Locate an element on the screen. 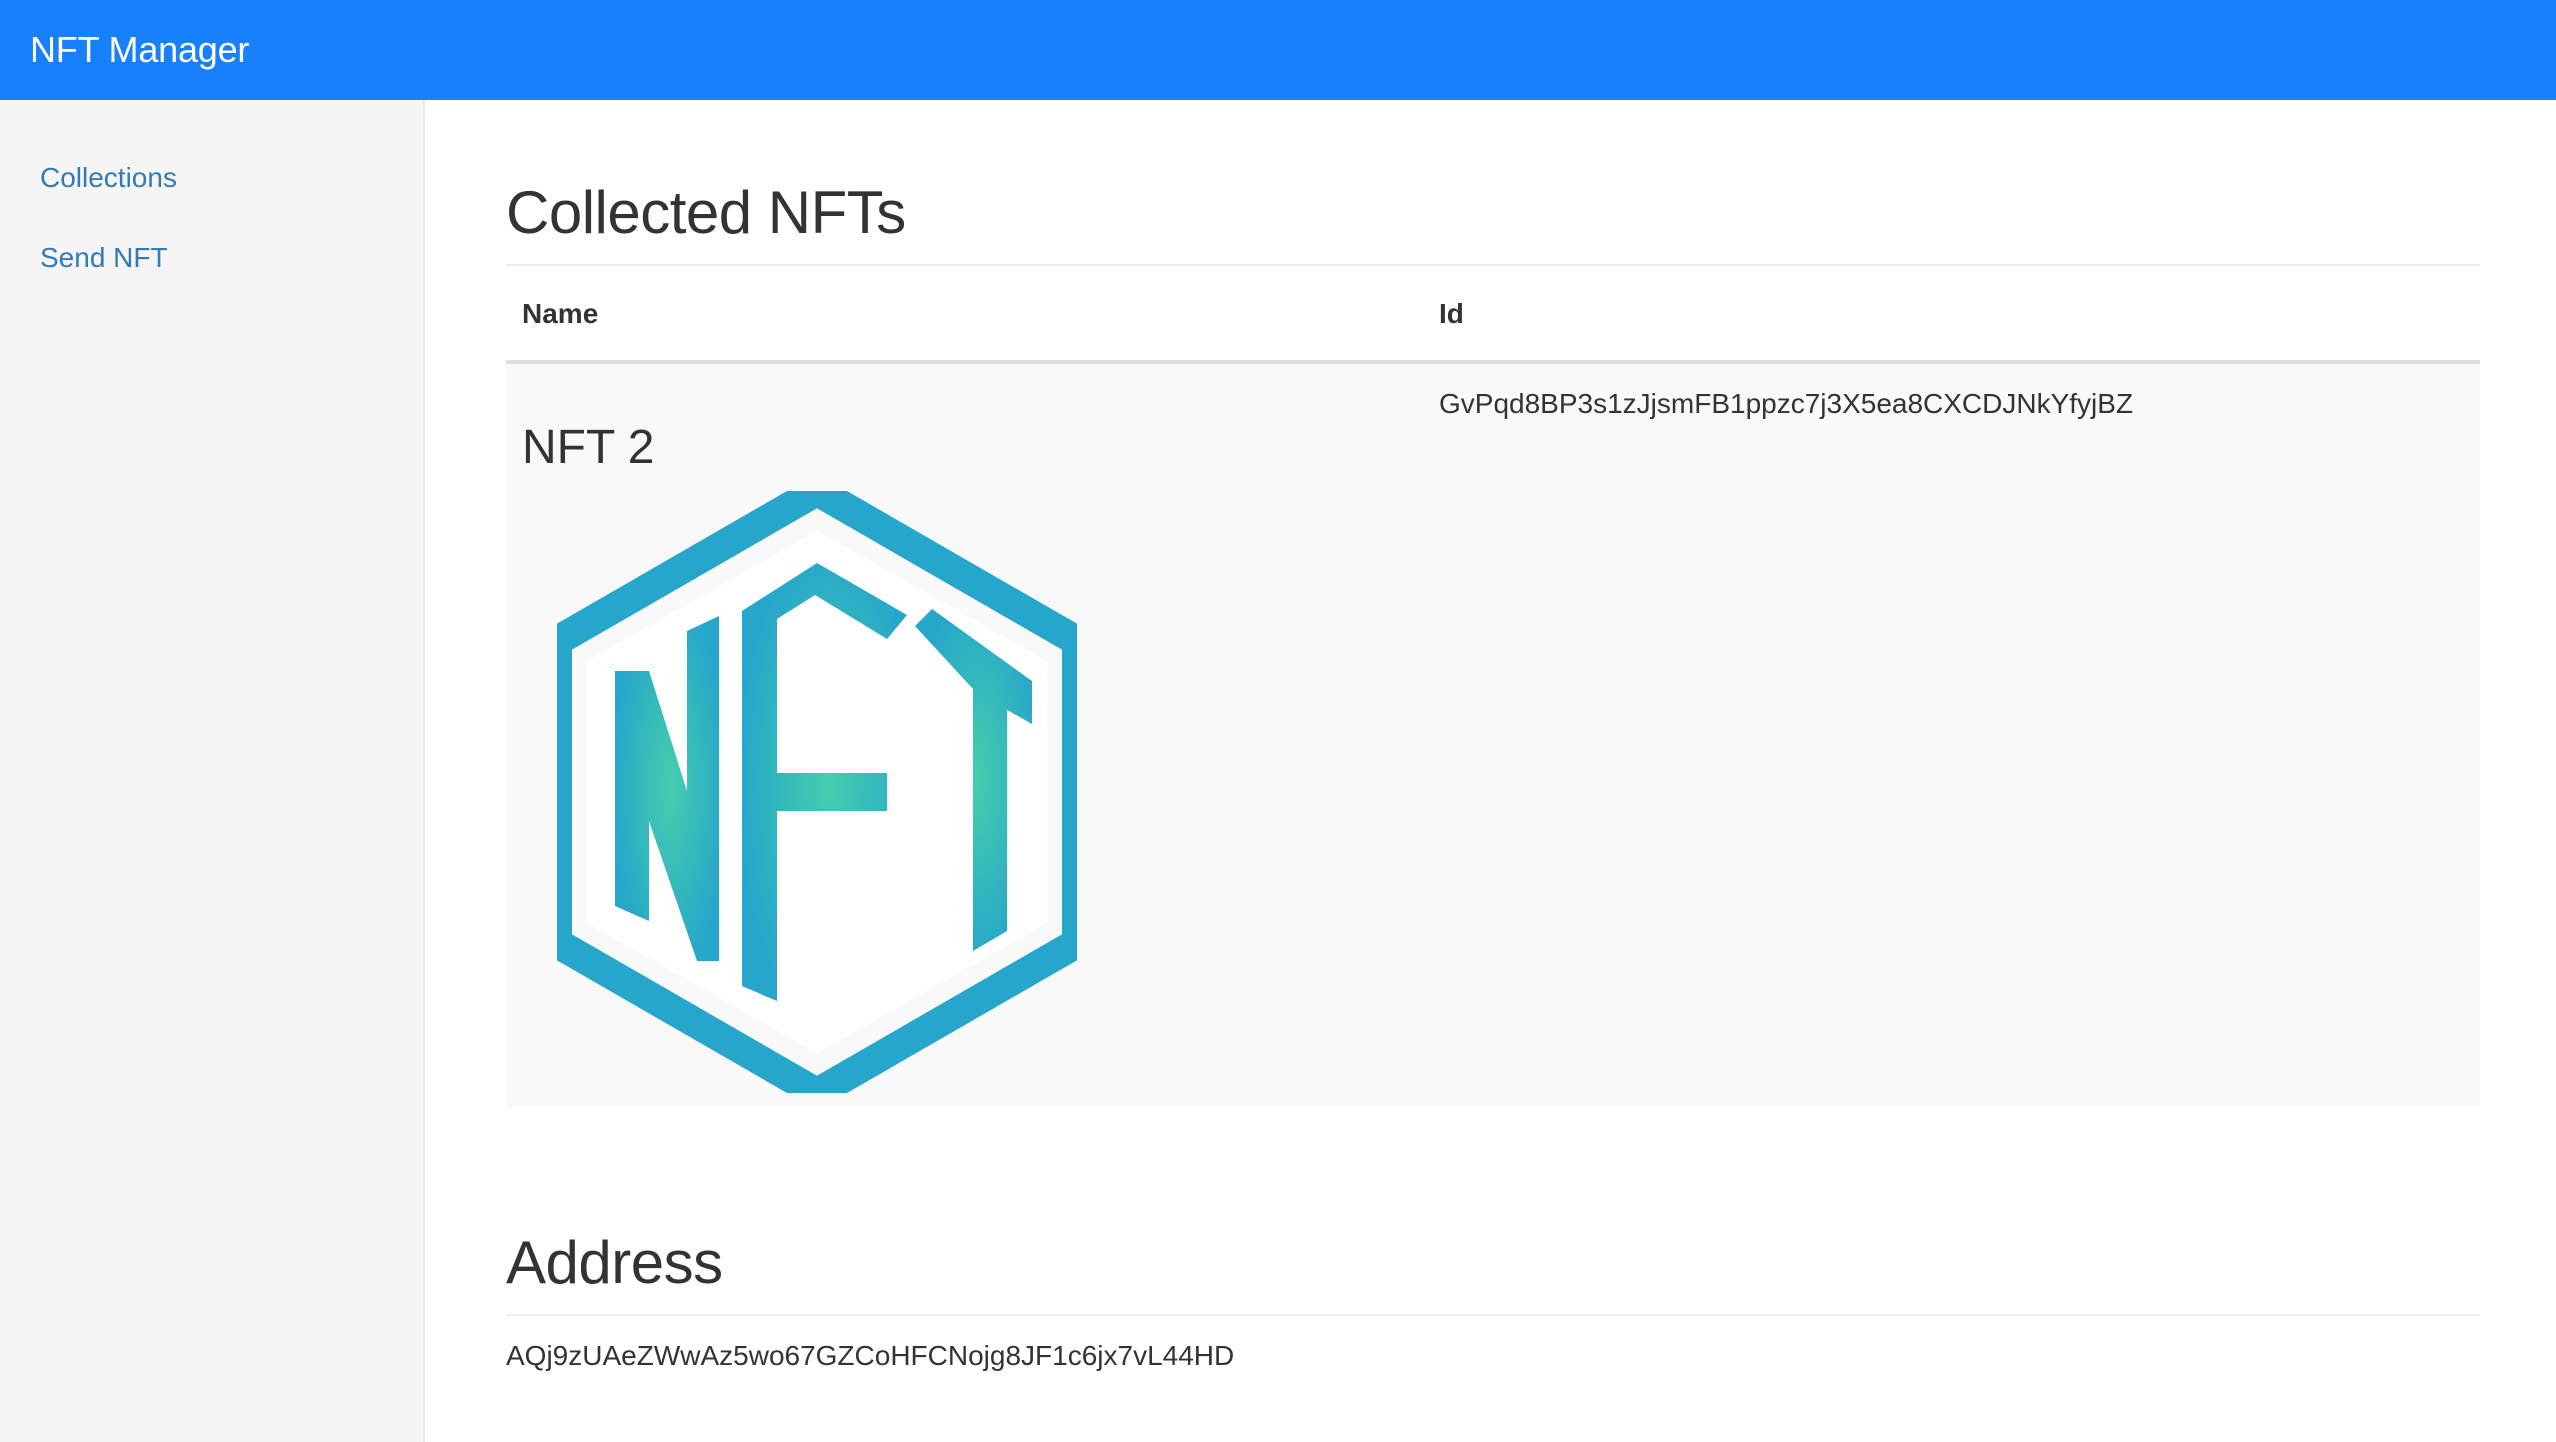 The width and height of the screenshot is (2556, 1442). column-header-id: Id is located at coordinates (1951, 316).